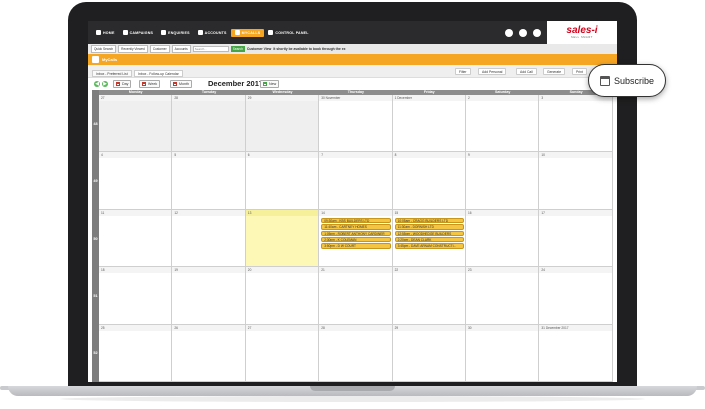 The height and width of the screenshot is (409, 705). What do you see at coordinates (526, 71) in the screenshot?
I see `add-call-button: Add Call` at bounding box center [526, 71].